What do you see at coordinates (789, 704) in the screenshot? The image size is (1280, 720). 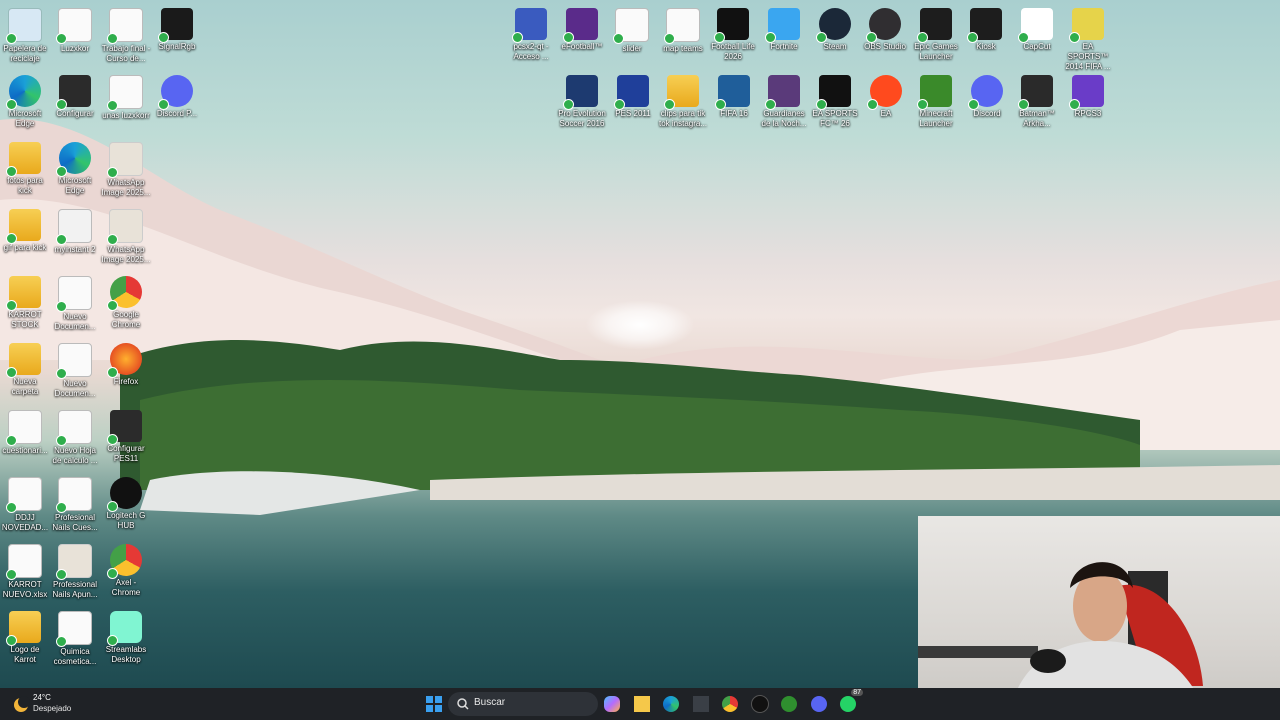 I see `xbox-icon` at bounding box center [789, 704].